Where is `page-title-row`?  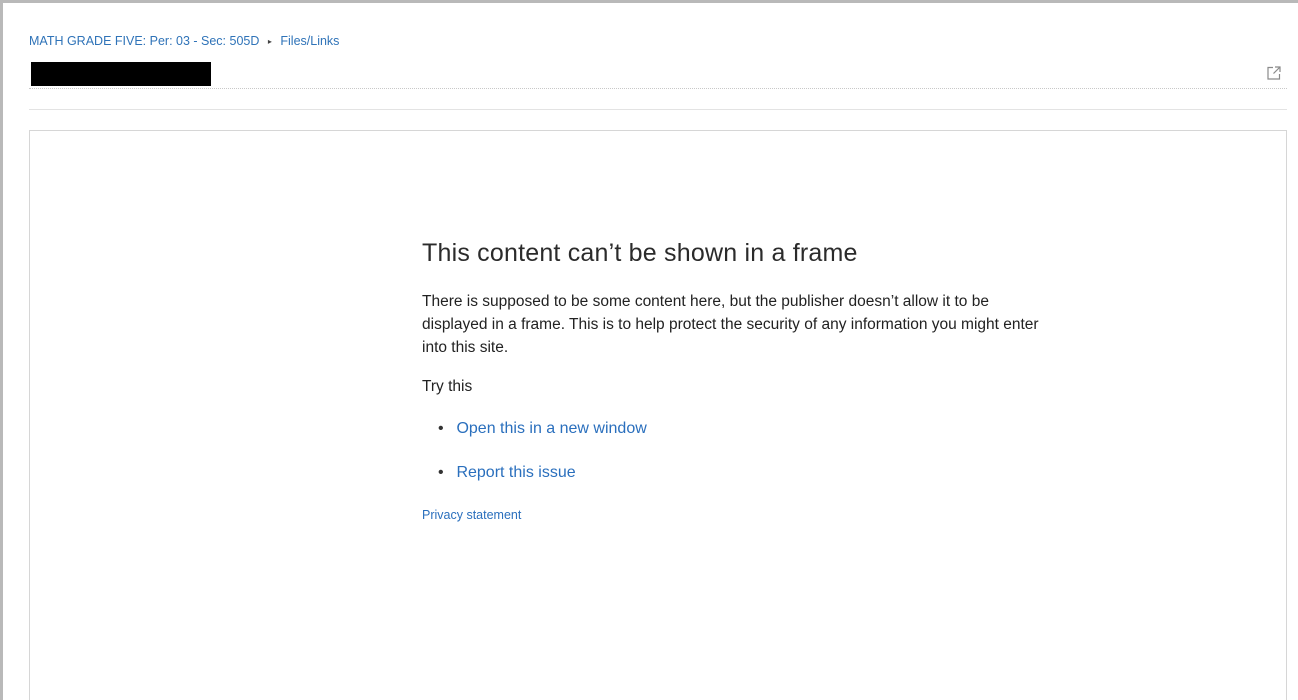
page-title-row is located at coordinates (658, 74).